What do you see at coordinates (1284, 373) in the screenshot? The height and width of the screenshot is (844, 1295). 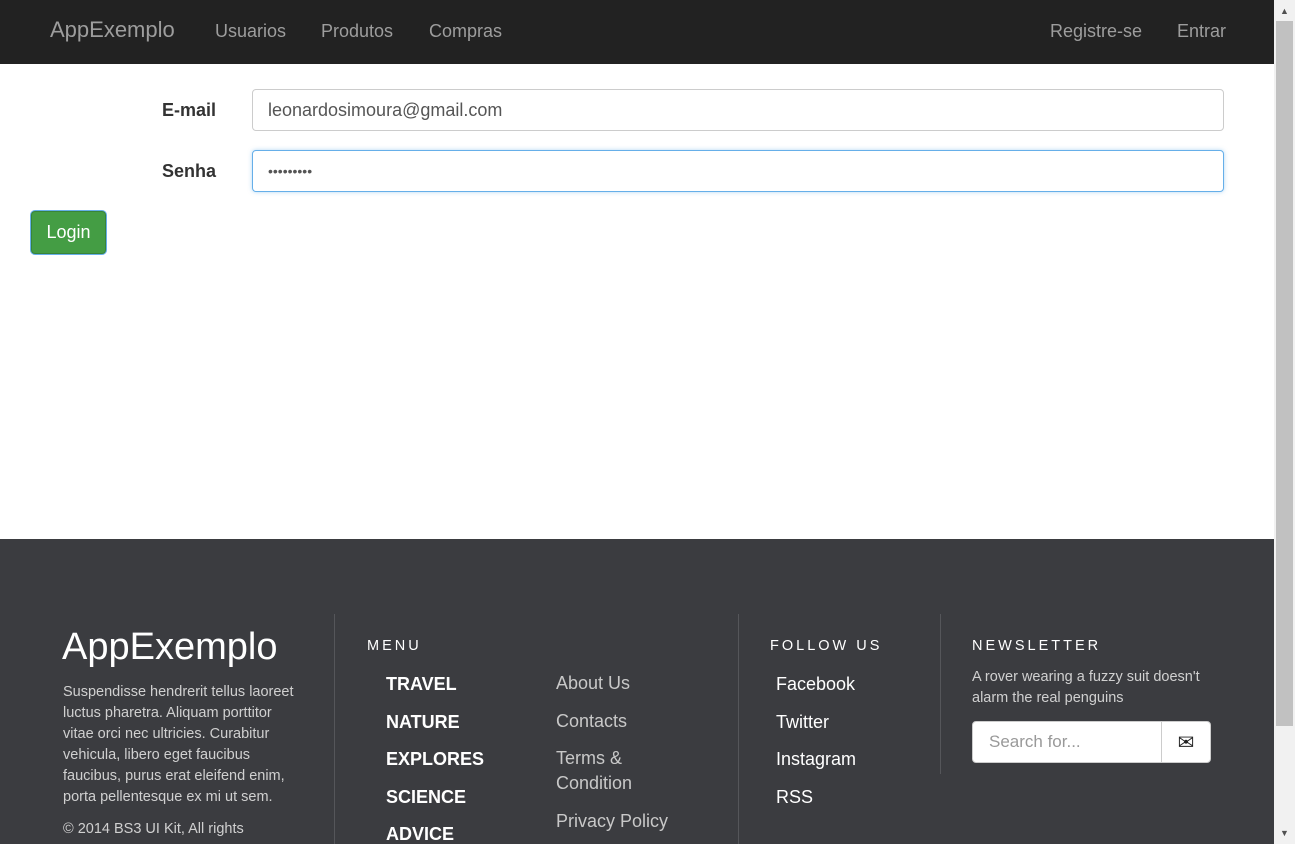 I see `scroll-thumb` at bounding box center [1284, 373].